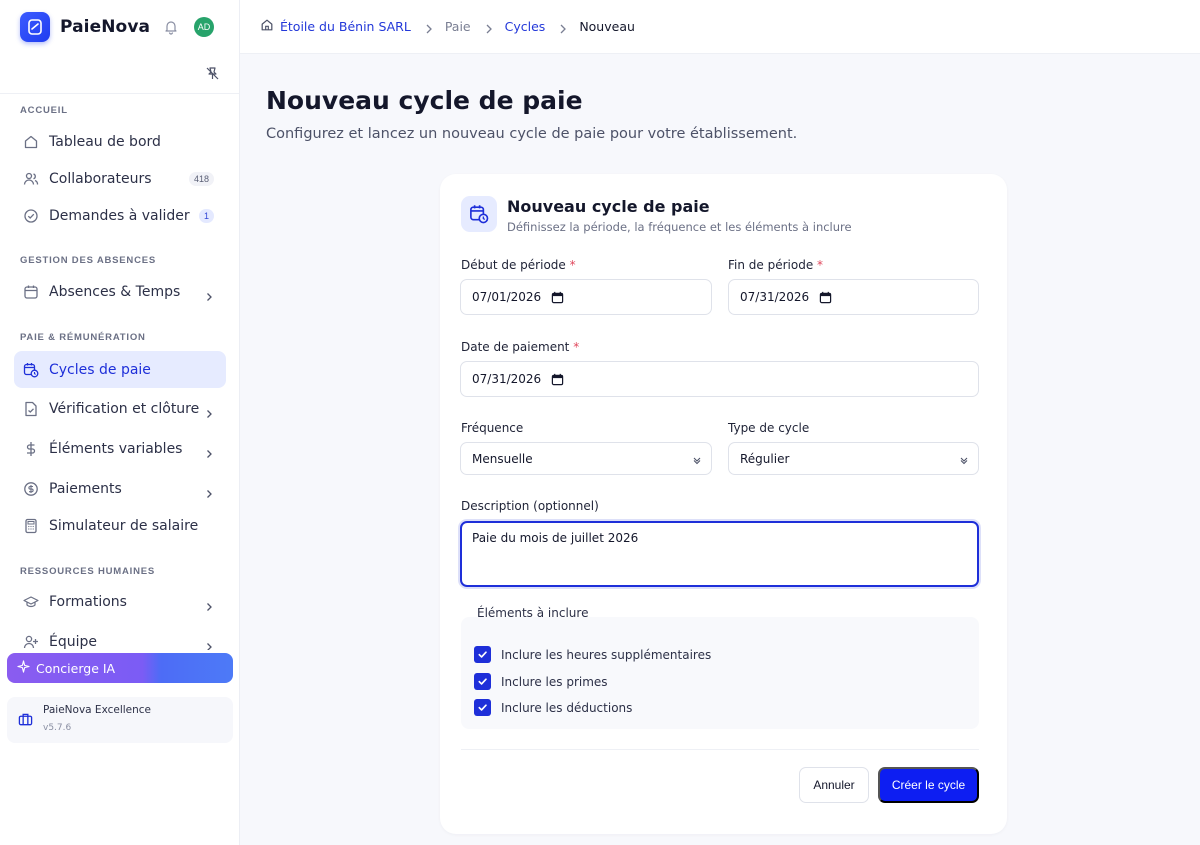 The image size is (1200, 845). Describe the element at coordinates (31, 489) in the screenshot. I see `coin-icon` at that location.